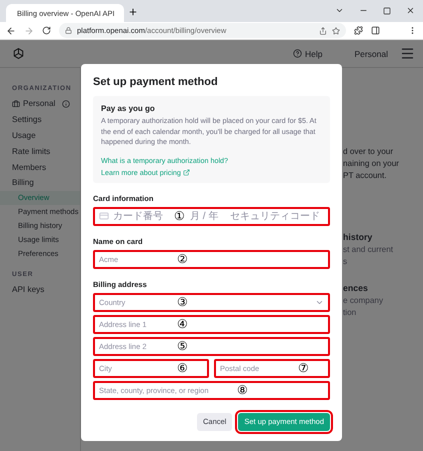 The width and height of the screenshot is (423, 451). What do you see at coordinates (182, 368) in the screenshot?
I see `annotation-number: ⑥` at bounding box center [182, 368].